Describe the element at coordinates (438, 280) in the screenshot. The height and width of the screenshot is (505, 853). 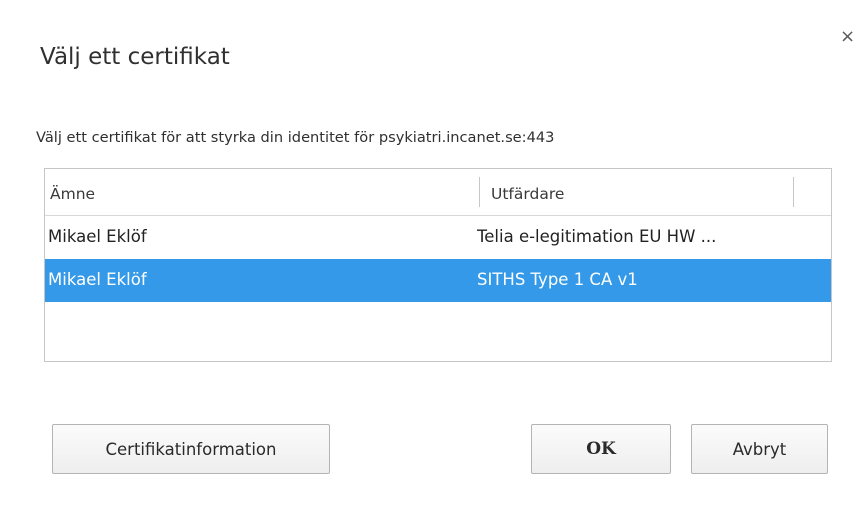
I see `table-row-selected: Mikael Eklöf SITHS Type 1 CA v1` at that location.